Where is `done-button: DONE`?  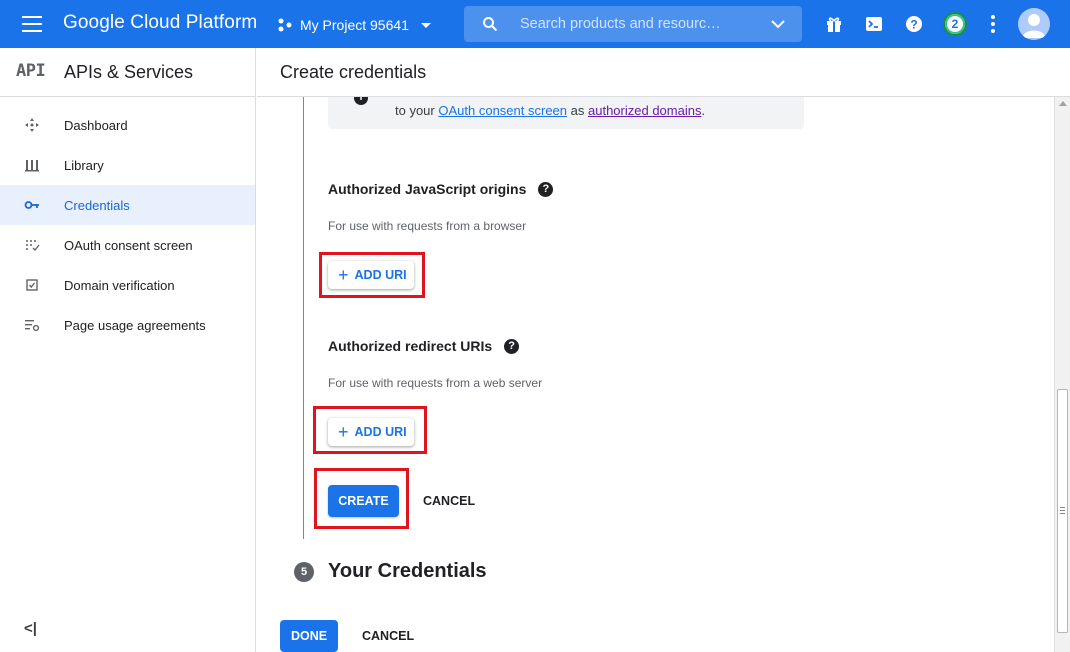
done-button: DONE is located at coordinates (309, 636).